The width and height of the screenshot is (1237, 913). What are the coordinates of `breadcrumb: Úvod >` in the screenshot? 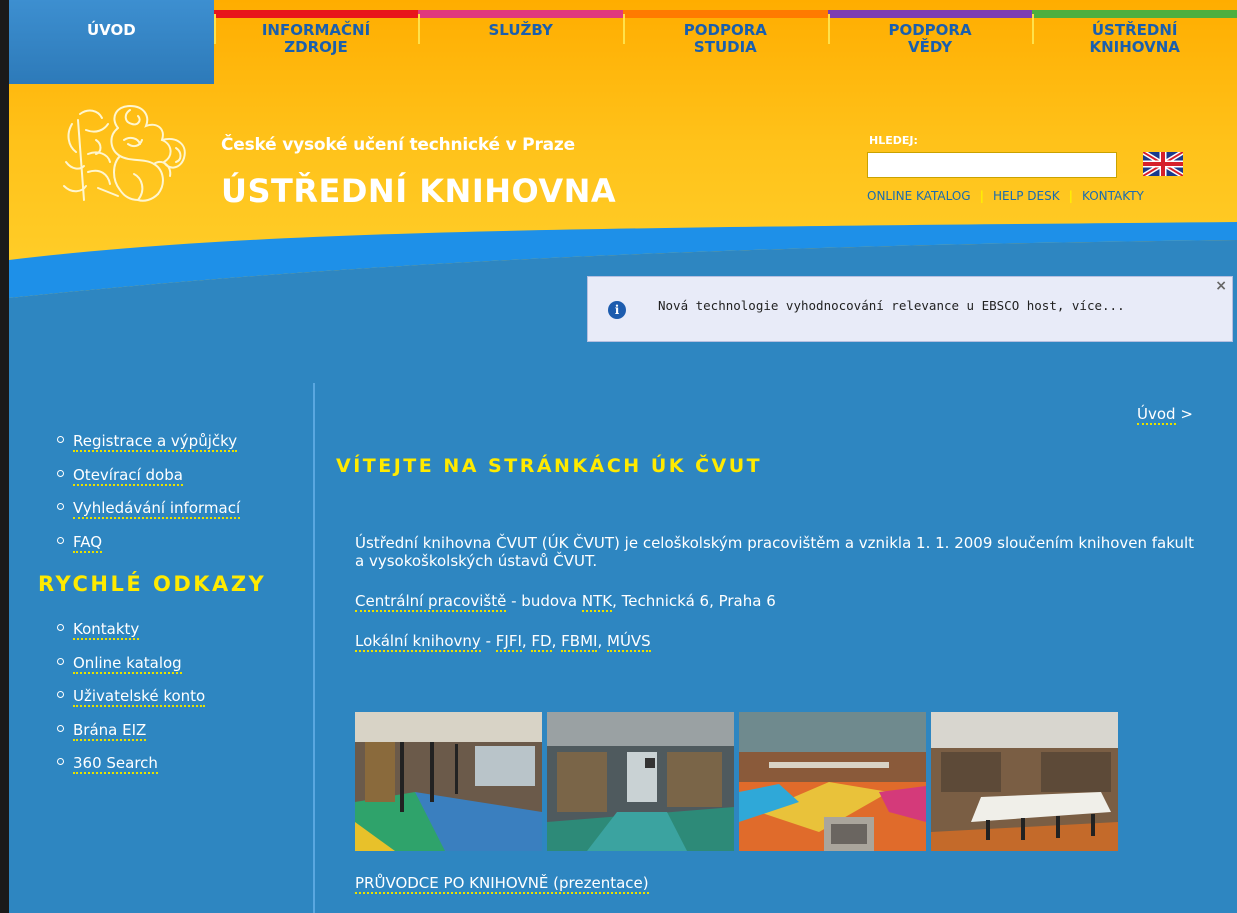 It's located at (1165, 415).